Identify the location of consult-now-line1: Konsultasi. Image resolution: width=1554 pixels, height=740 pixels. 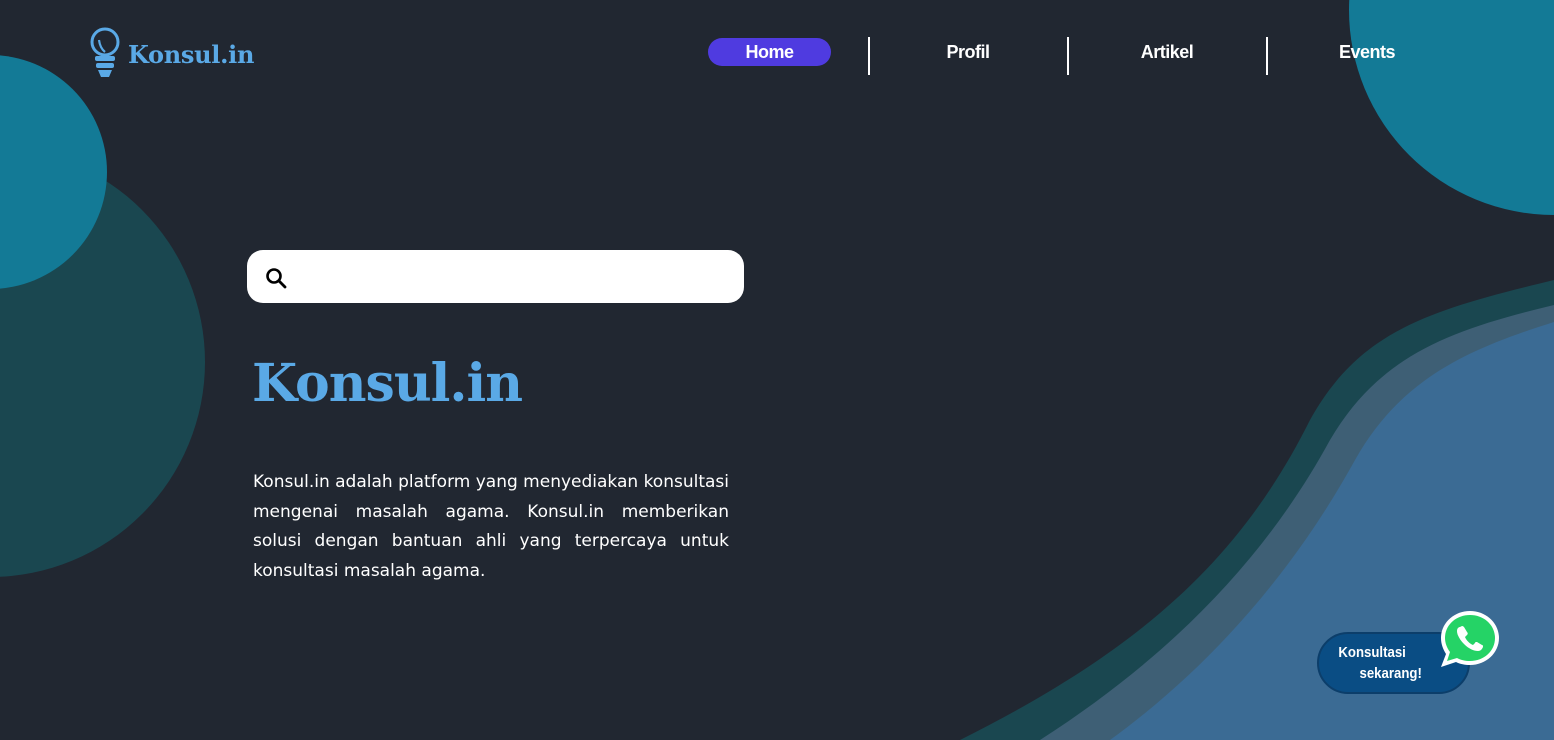
(1372, 652).